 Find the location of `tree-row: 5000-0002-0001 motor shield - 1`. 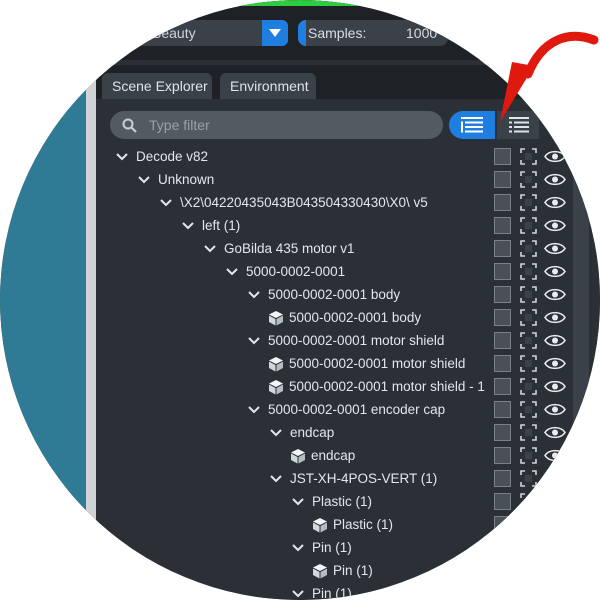

tree-row: 5000-0002-0001 motor shield - 1 is located at coordinates (348, 386).